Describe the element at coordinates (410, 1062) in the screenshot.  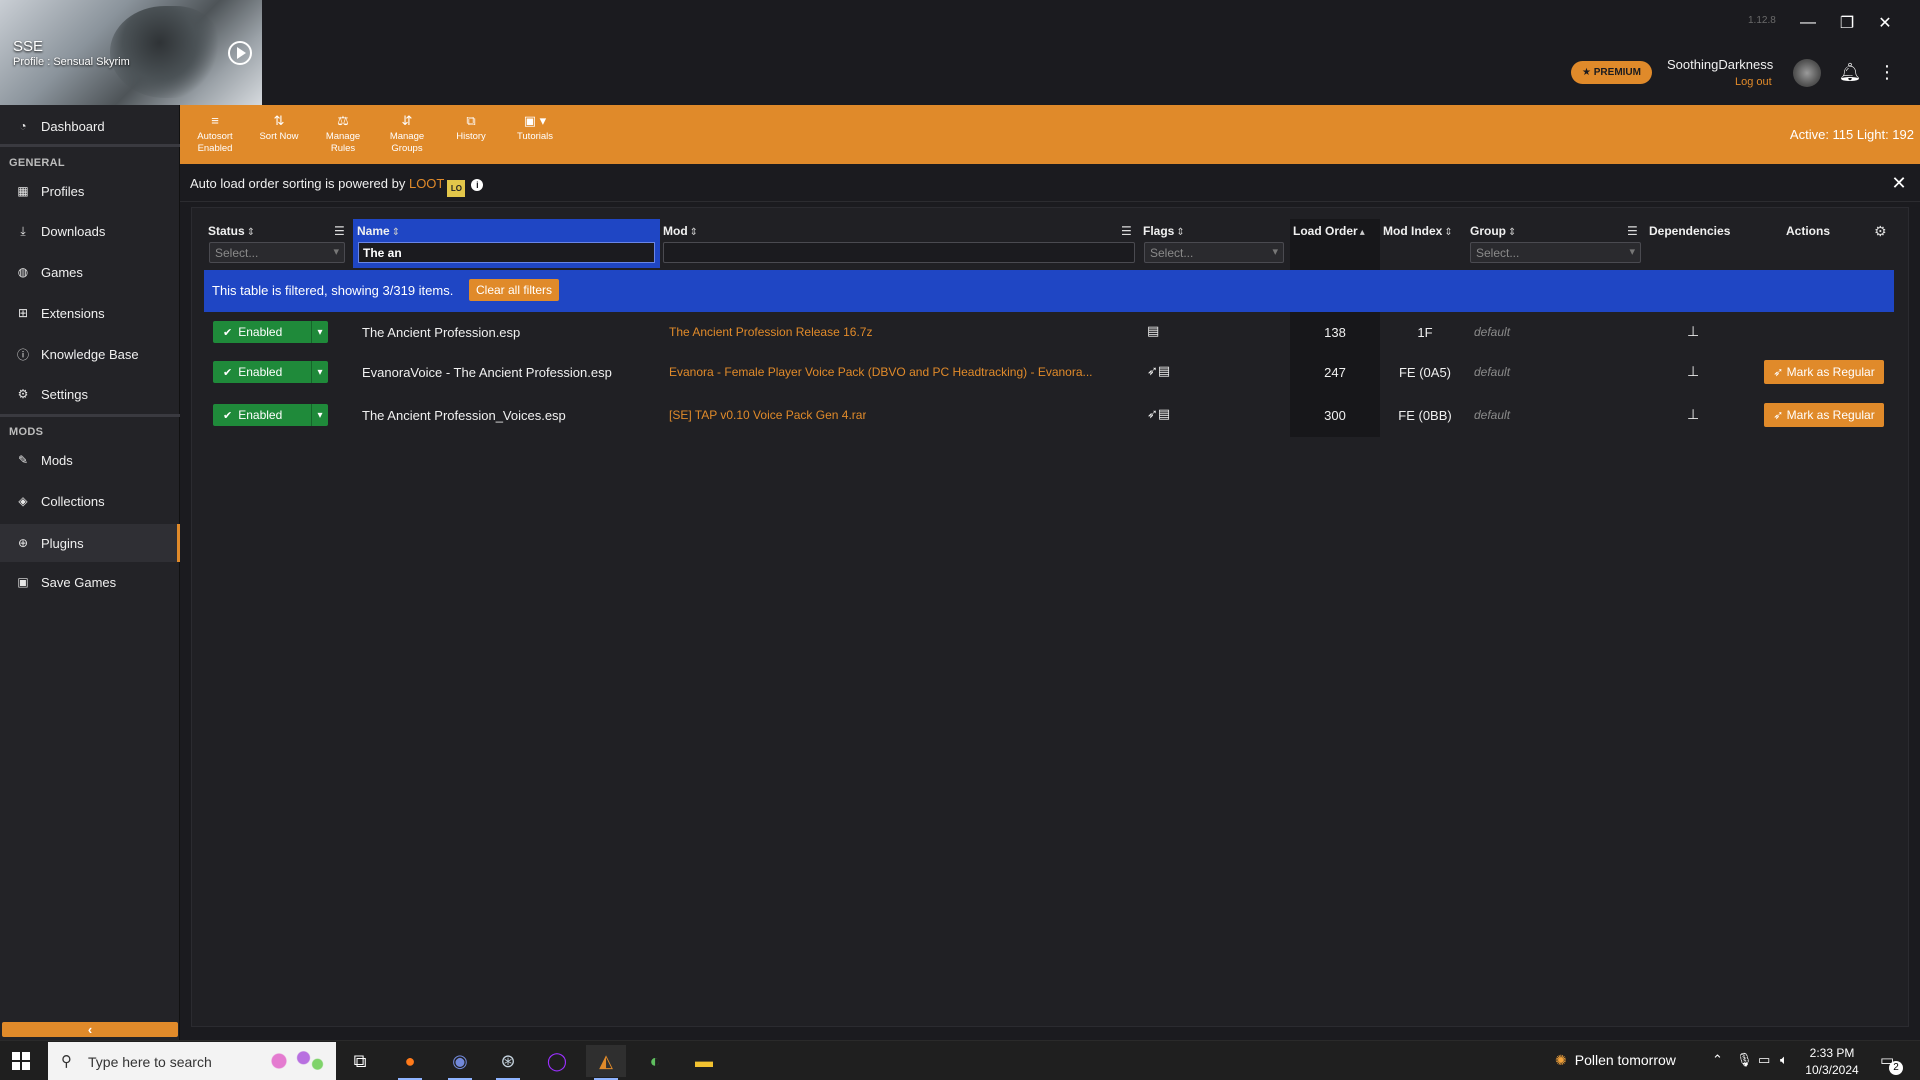
I see `firefox-icon: ●` at that location.